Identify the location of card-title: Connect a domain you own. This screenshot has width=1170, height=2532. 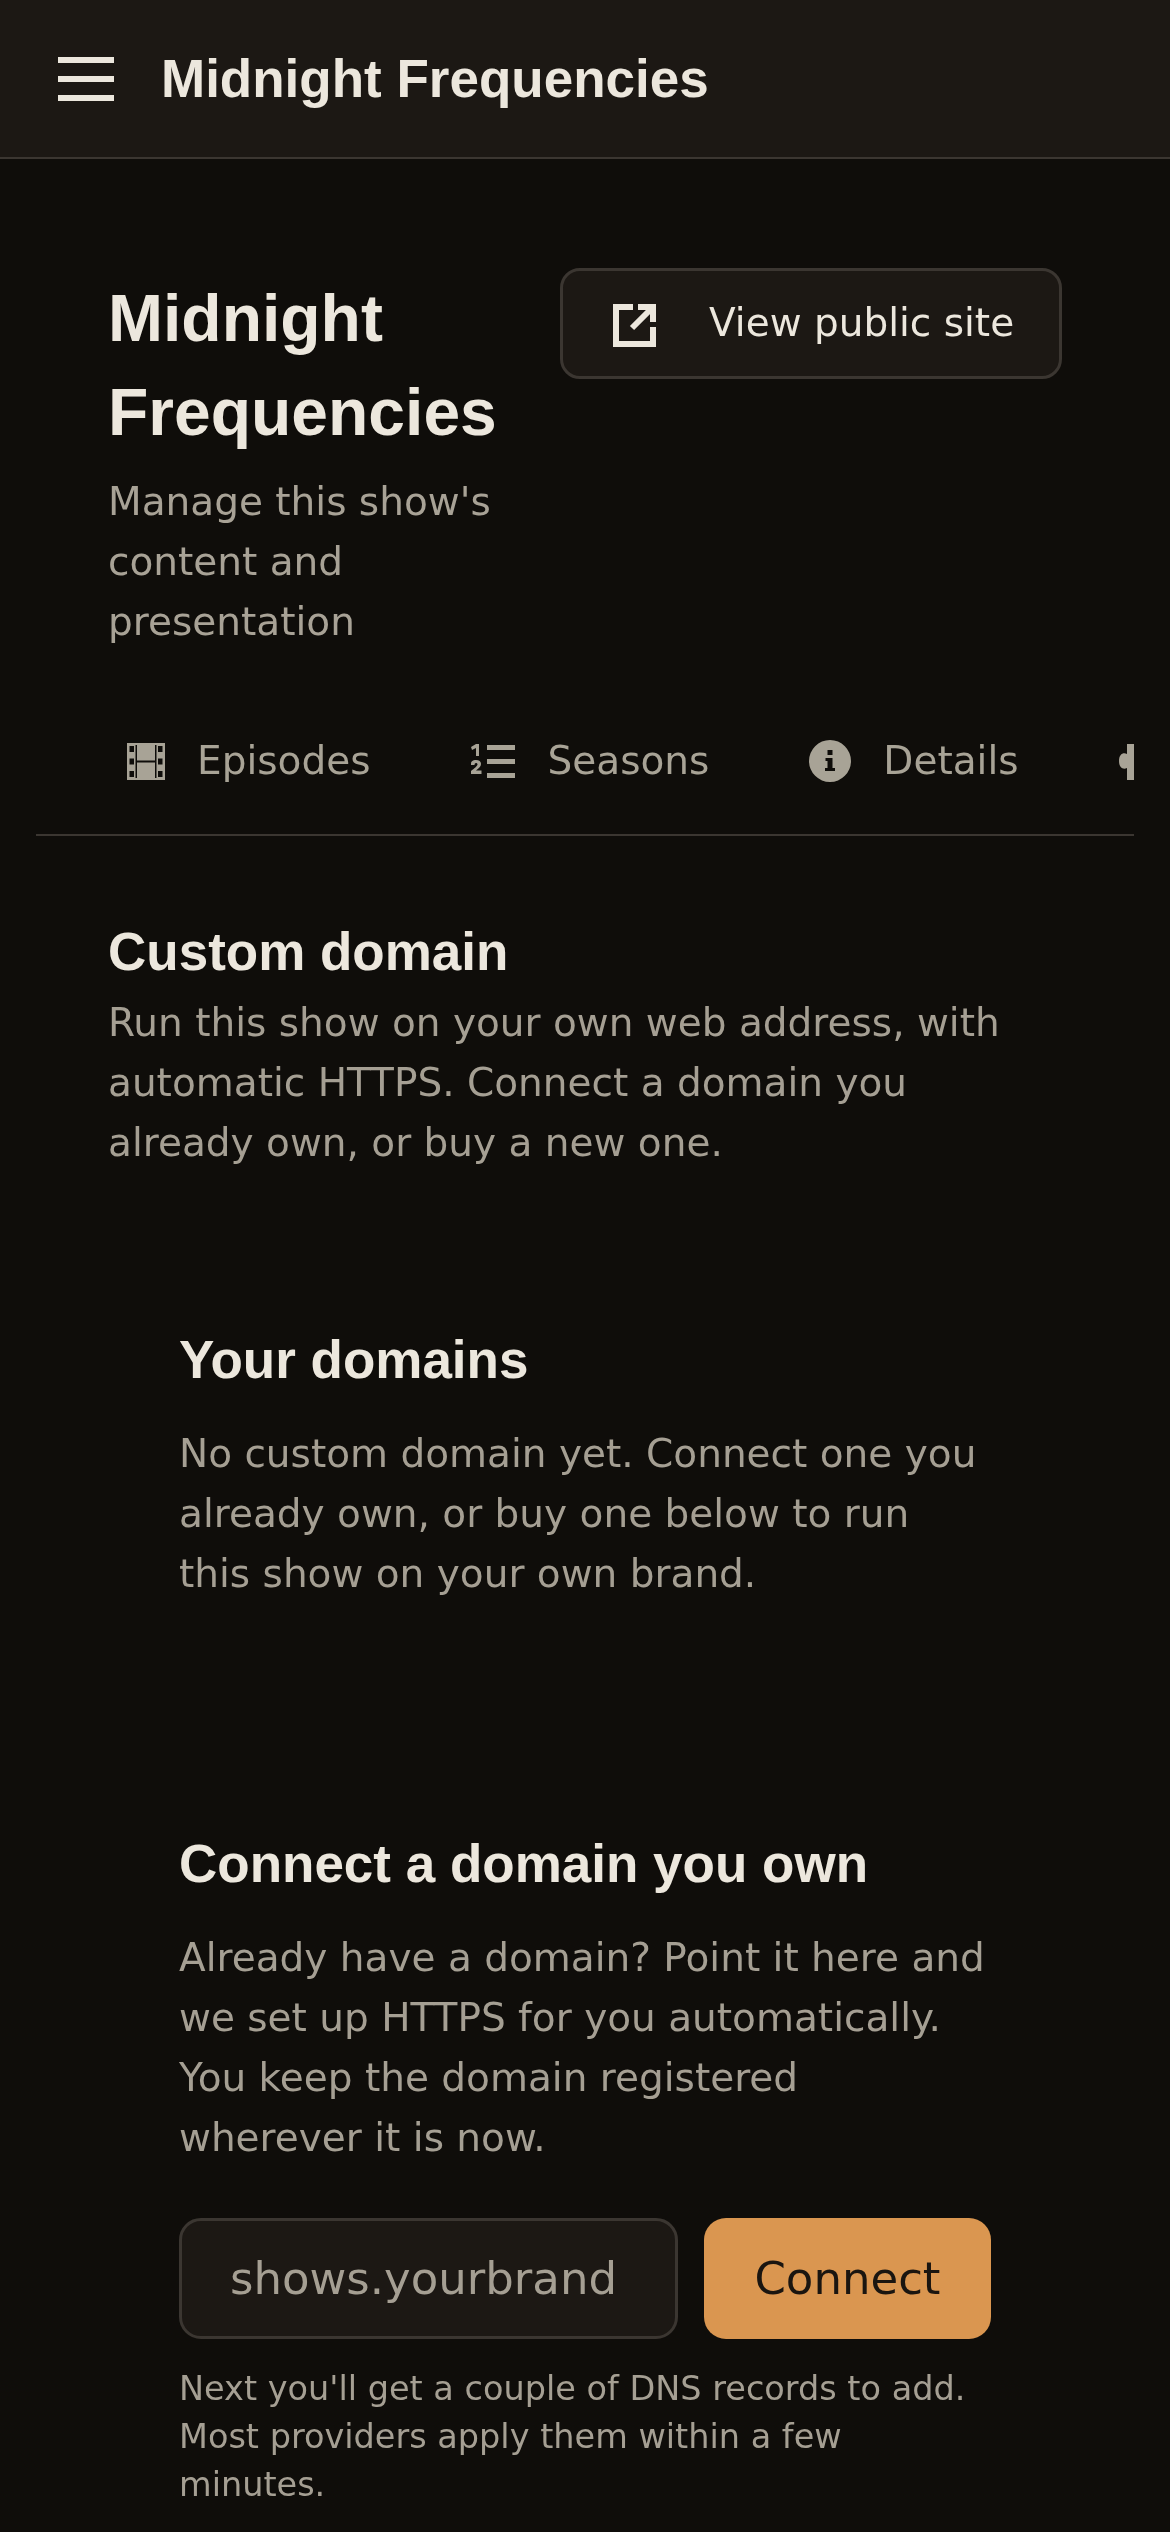
(524, 1864).